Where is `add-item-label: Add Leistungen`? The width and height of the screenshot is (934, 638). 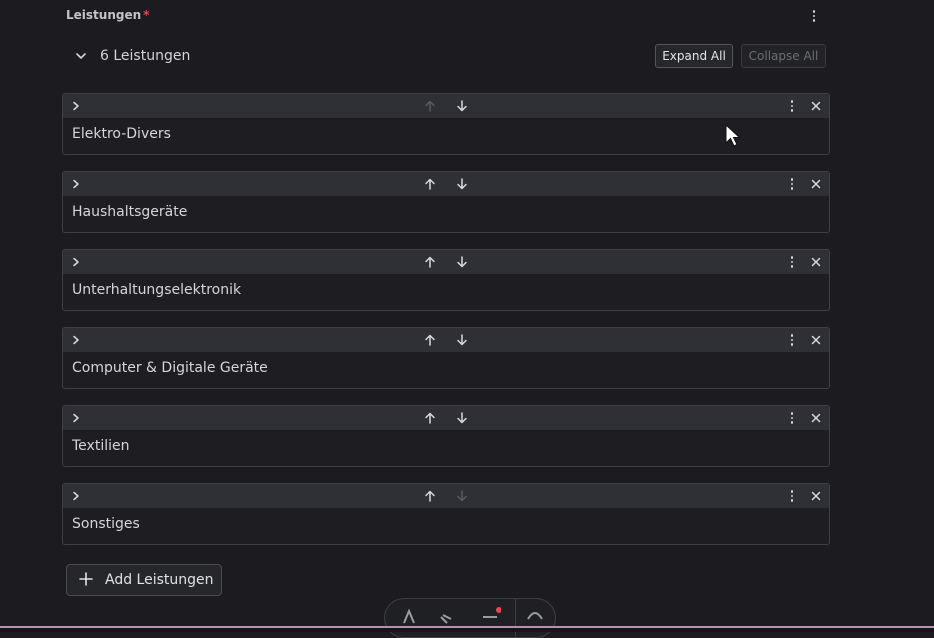
add-item-label: Add Leistungen is located at coordinates (159, 580).